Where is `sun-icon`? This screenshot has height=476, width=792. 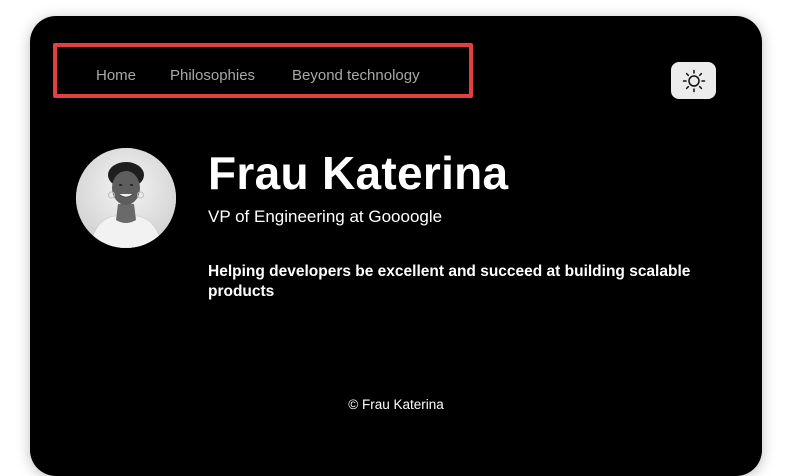
sun-icon is located at coordinates (693, 80).